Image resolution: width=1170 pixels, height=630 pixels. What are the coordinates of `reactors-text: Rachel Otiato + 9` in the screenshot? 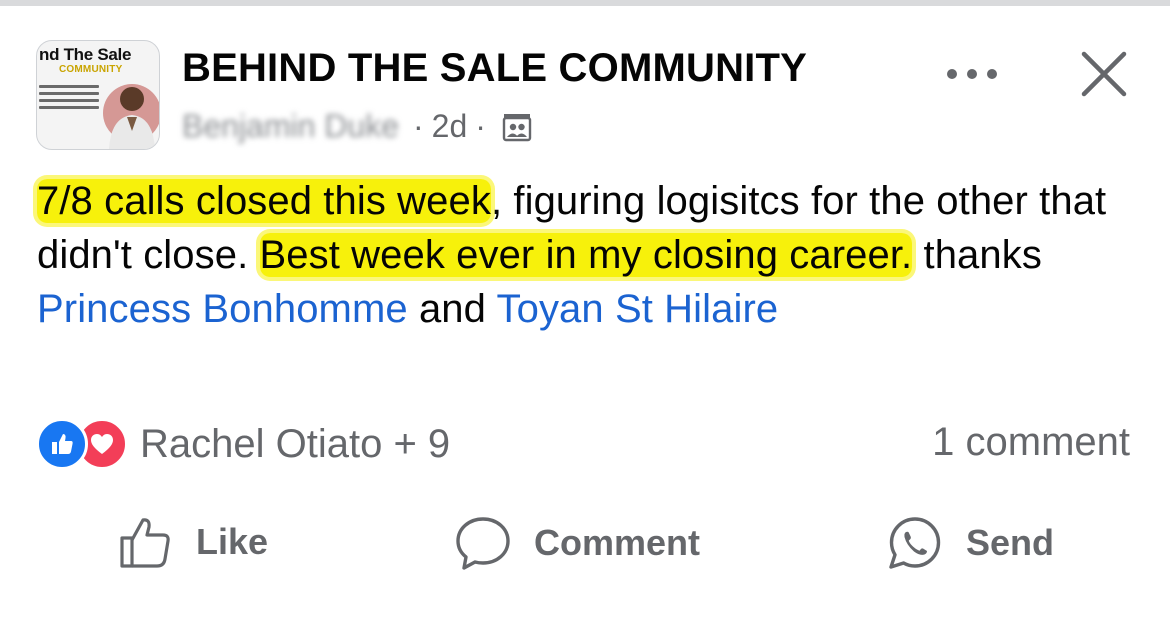 It's located at (295, 443).